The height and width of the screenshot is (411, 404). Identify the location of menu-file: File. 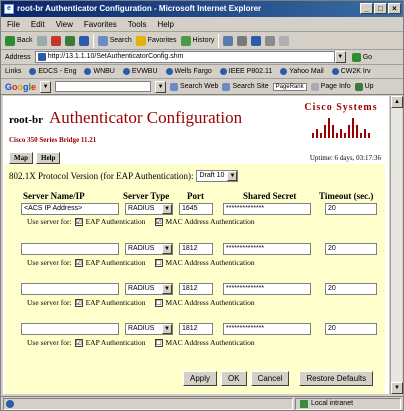
(13, 24).